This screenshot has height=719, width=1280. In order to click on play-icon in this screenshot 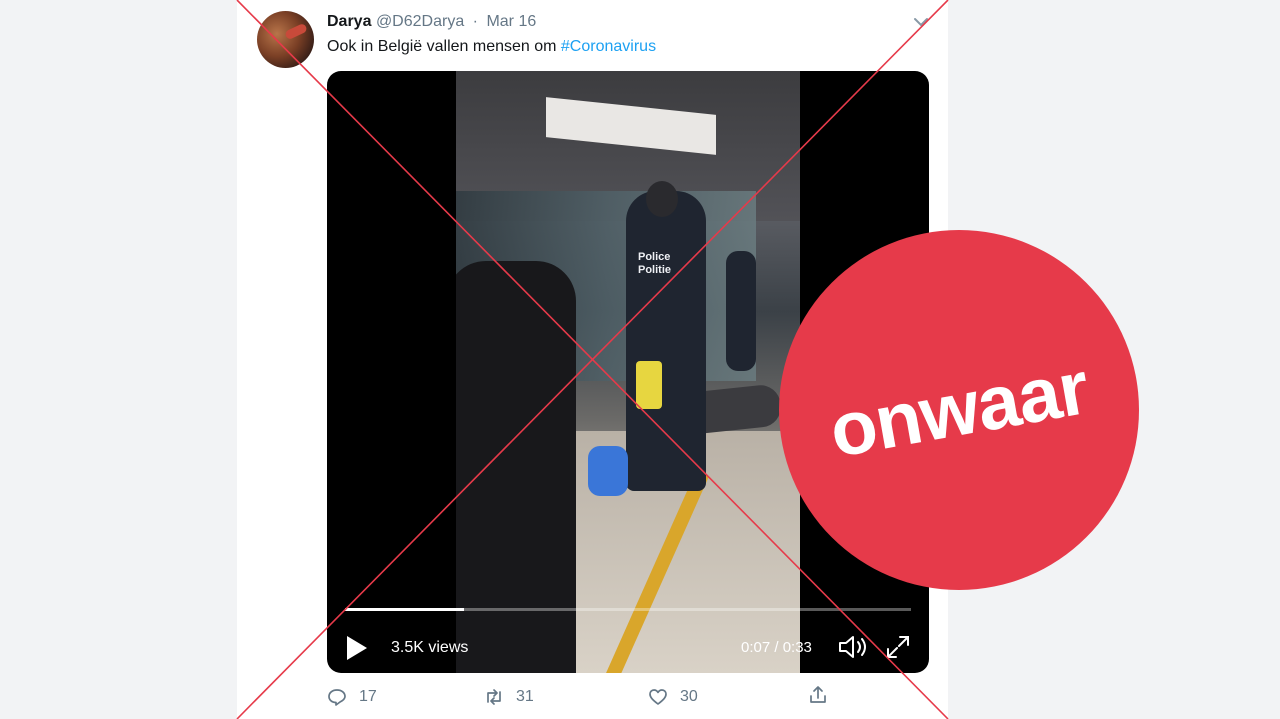, I will do `click(356, 648)`.